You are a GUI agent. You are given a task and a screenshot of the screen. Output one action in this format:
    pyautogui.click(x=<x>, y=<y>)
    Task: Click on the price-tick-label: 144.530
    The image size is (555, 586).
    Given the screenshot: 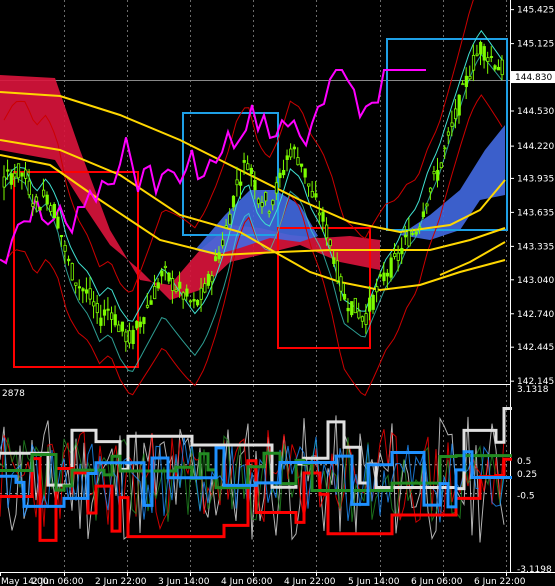 What is the action you would take?
    pyautogui.click(x=535, y=112)
    